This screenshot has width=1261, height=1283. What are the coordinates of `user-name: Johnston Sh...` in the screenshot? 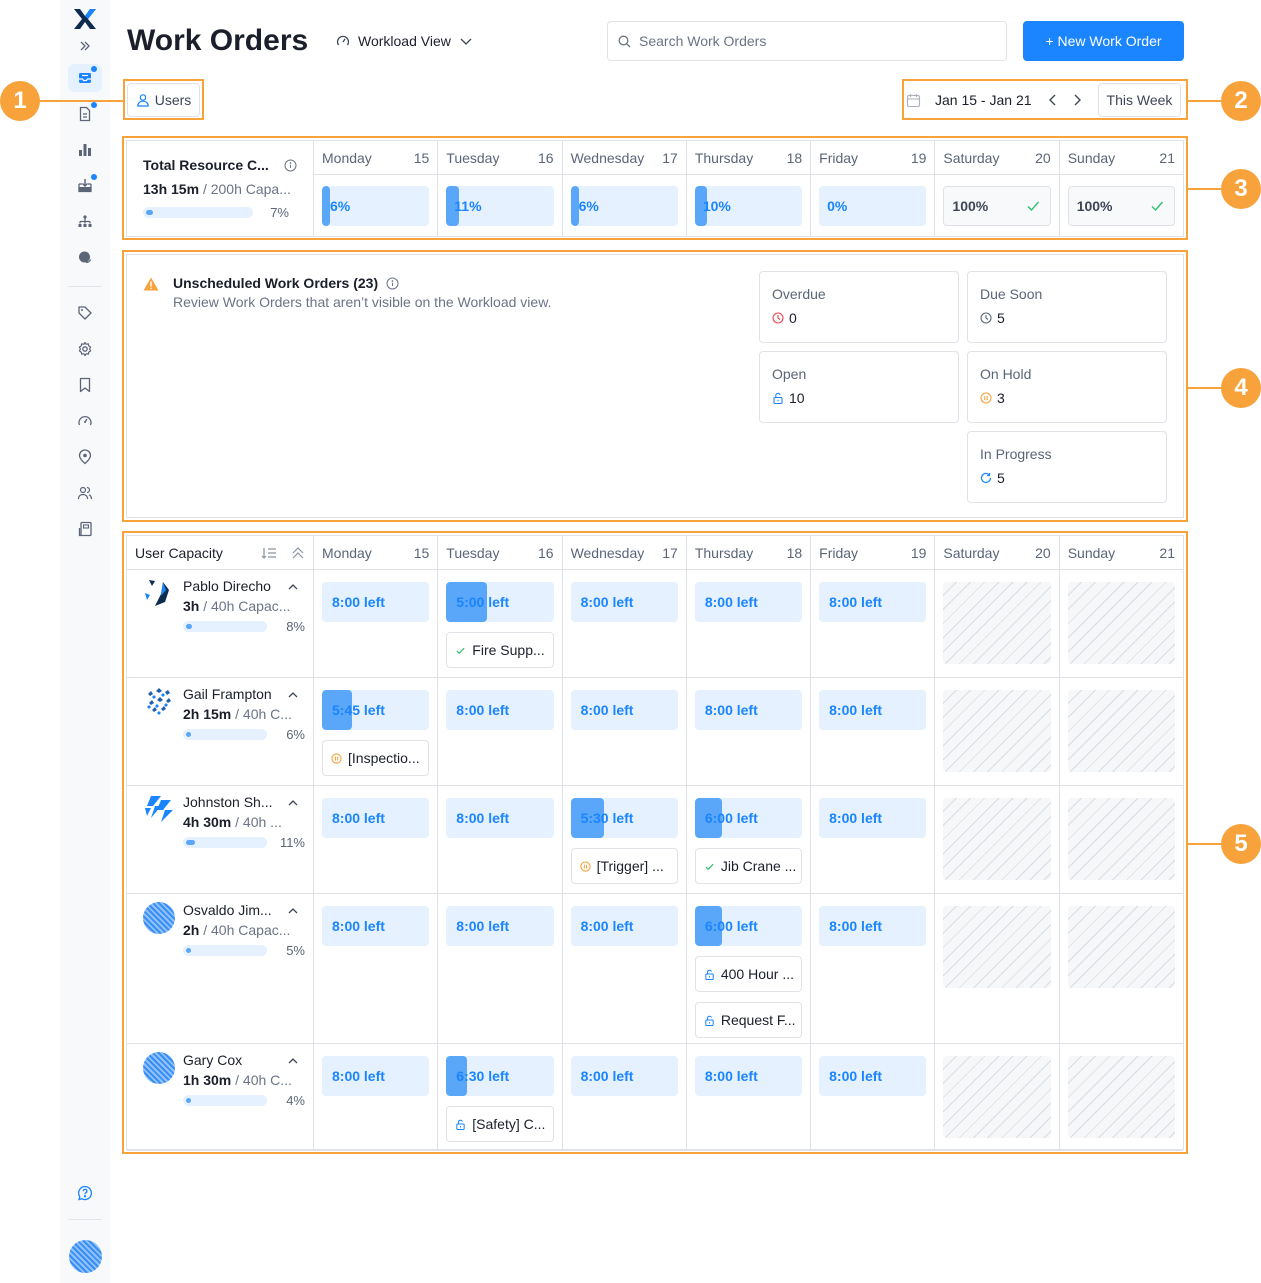 It's located at (228, 802).